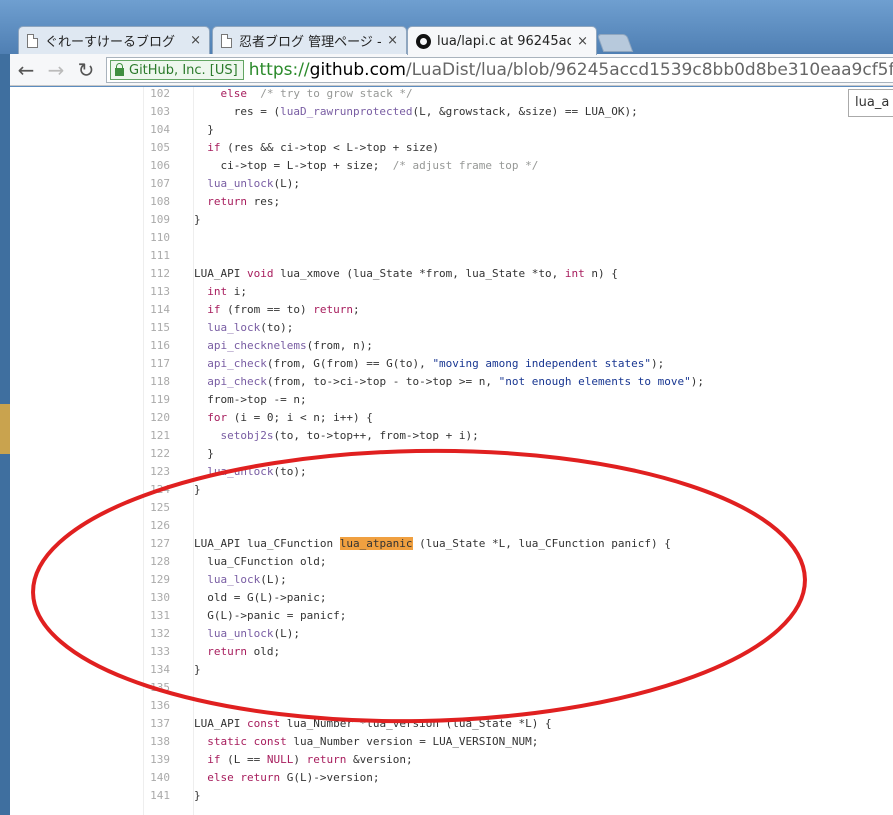 The width and height of the screenshot is (893, 815). I want to click on tab-label: 忍者ブログ 管理ページ -, so click(310, 42).